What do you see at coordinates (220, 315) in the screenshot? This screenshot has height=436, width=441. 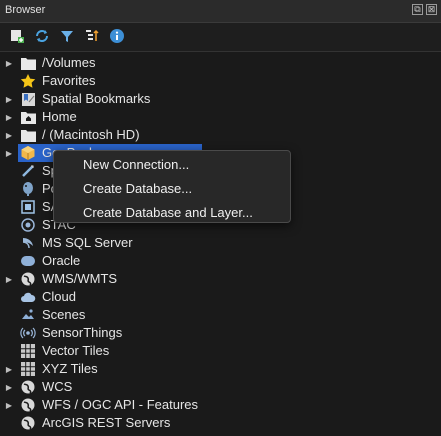 I see `tree-item-scenes: Scenes` at bounding box center [220, 315].